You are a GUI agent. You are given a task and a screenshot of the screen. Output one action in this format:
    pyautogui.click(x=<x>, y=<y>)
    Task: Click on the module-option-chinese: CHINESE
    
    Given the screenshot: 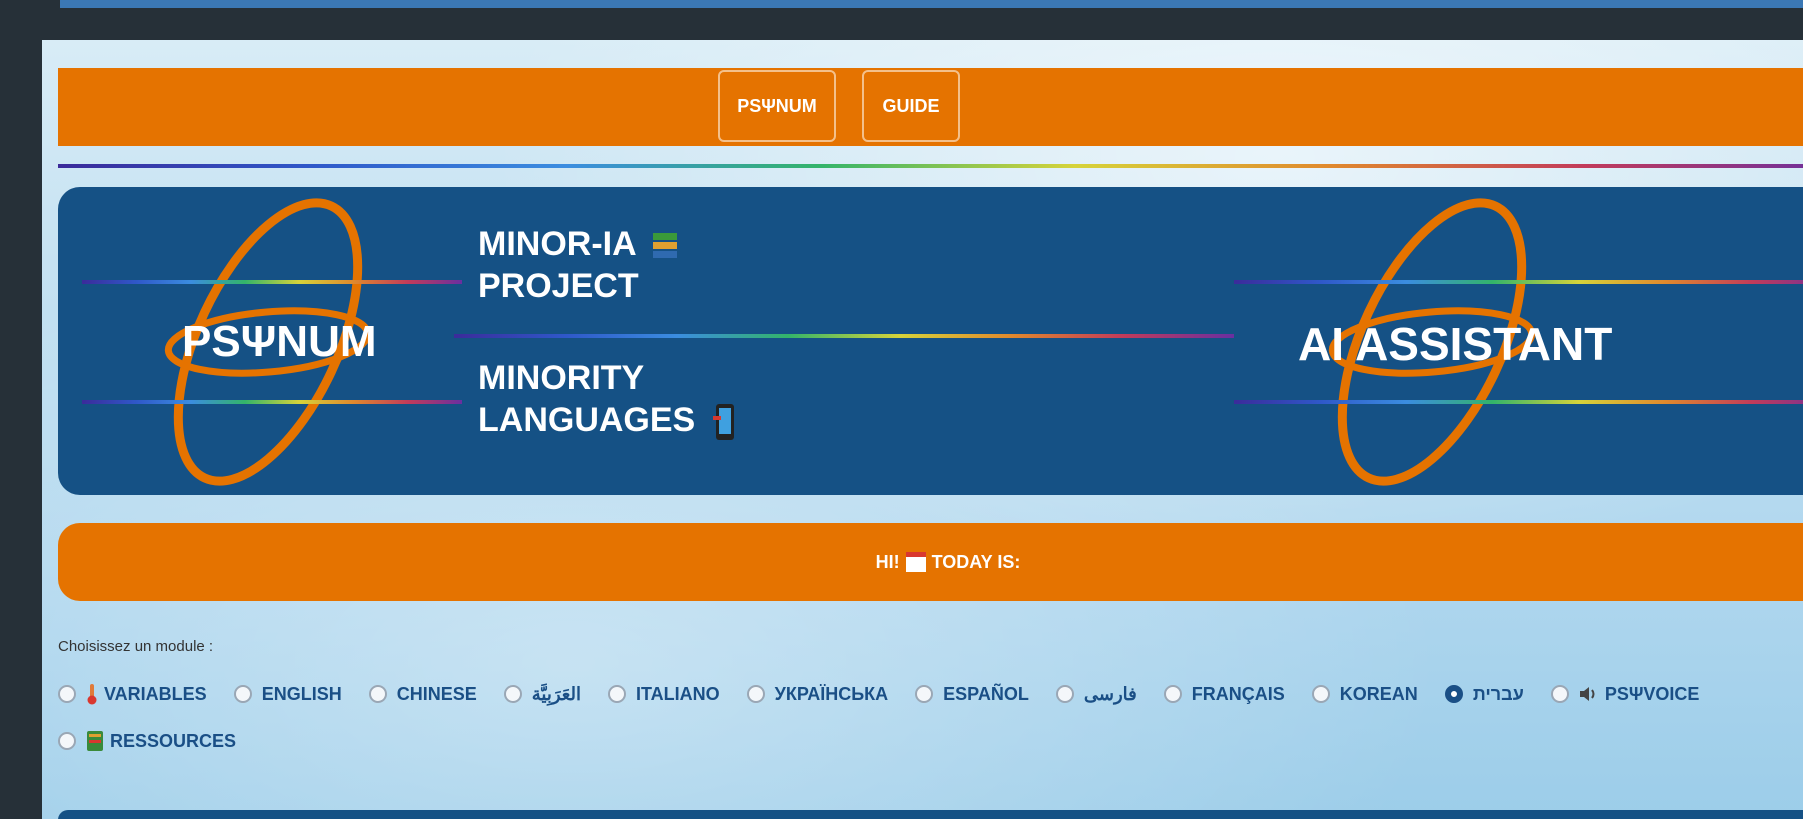 What is the action you would take?
    pyautogui.click(x=422, y=694)
    